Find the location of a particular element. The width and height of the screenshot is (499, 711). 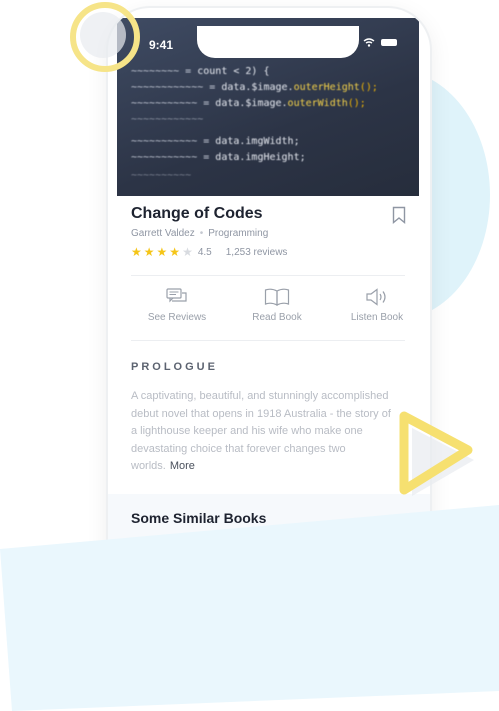

bookmark-icon is located at coordinates (399, 215).